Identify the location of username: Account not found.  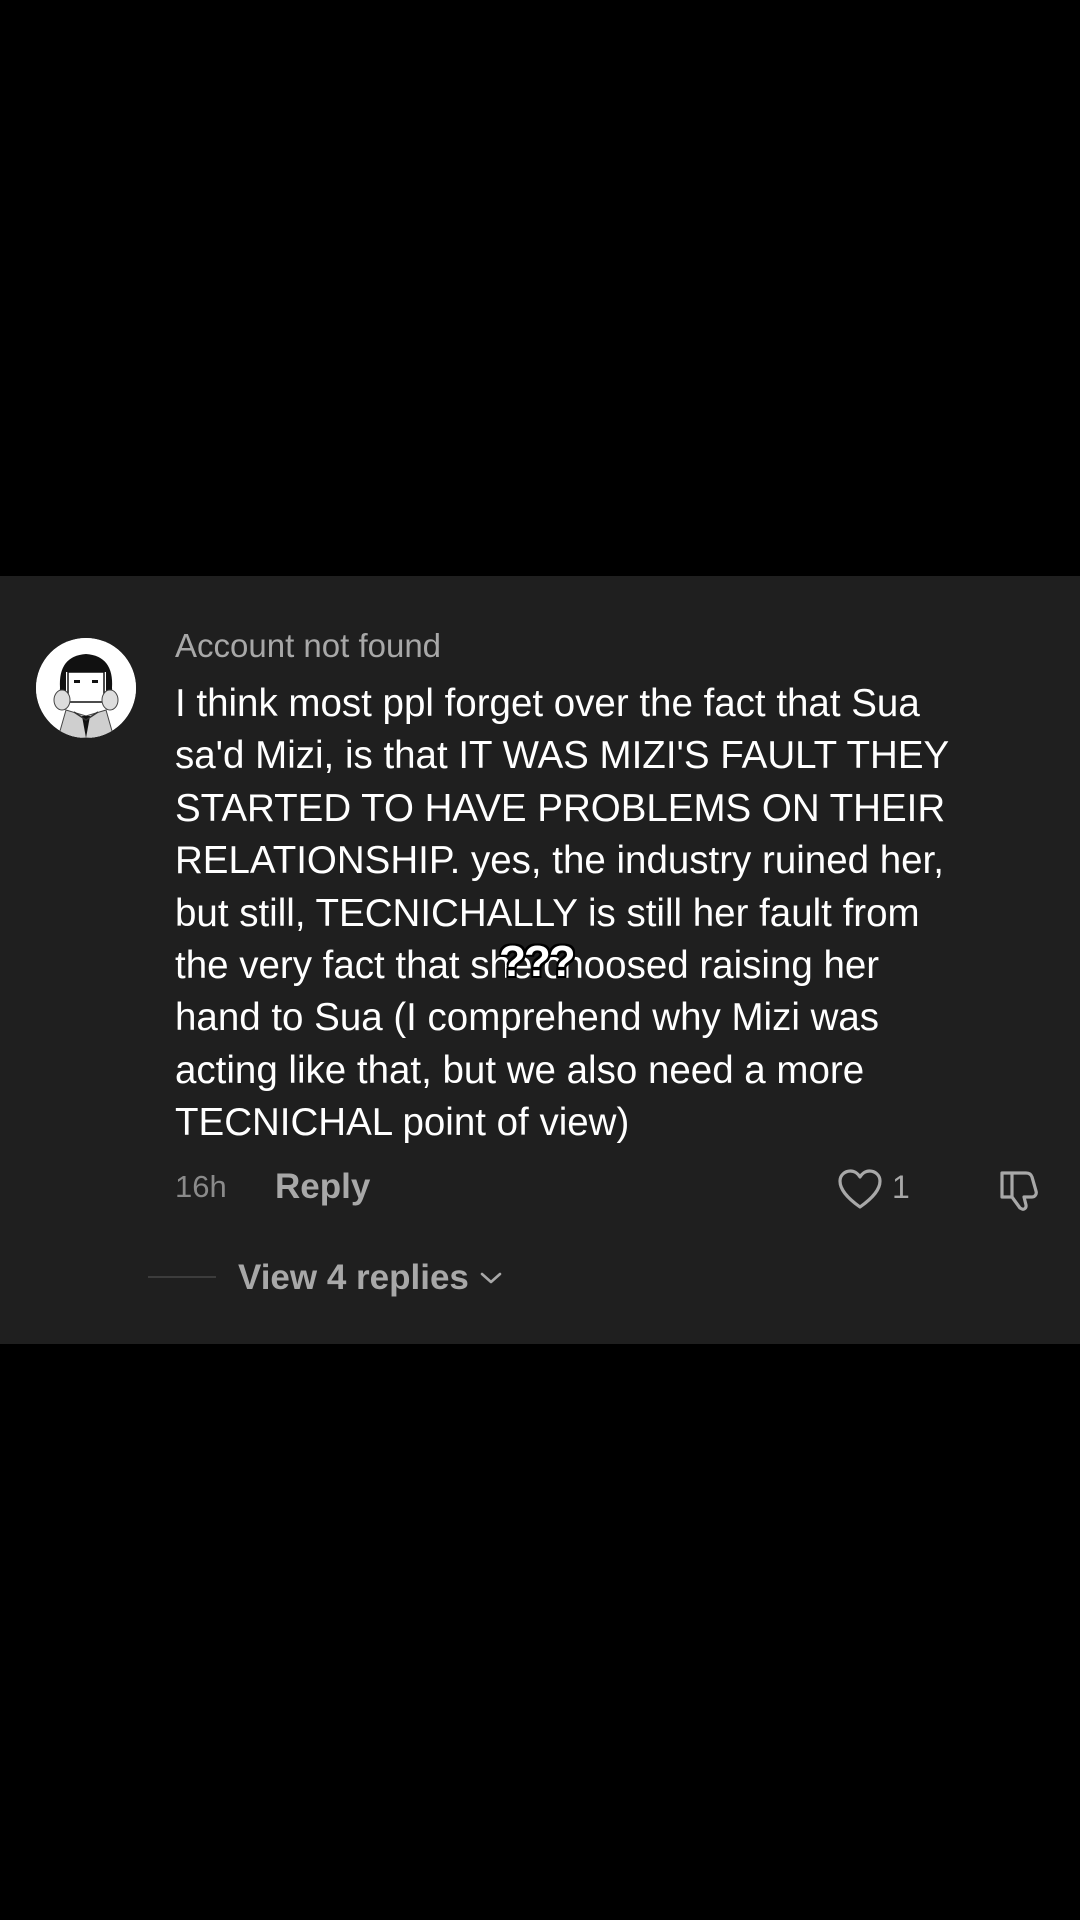
(308, 646).